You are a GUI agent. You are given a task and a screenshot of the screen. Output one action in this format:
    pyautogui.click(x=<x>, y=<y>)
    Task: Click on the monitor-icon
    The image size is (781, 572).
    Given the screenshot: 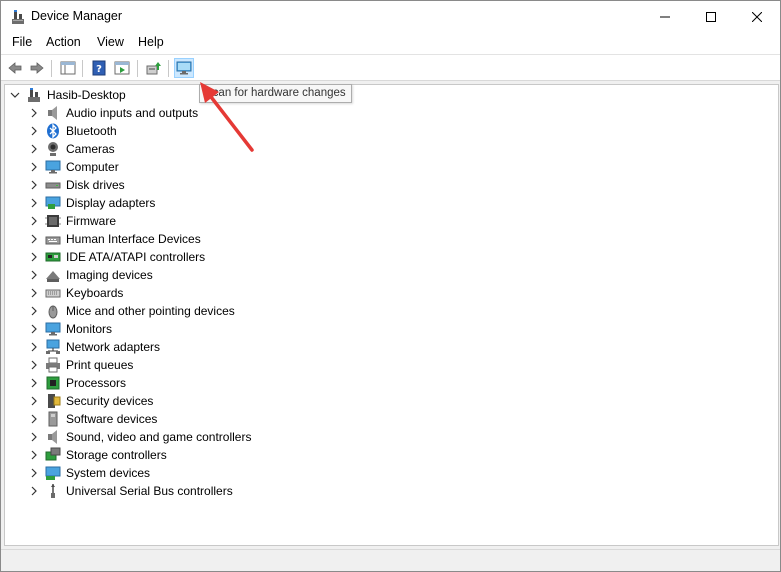 What is the action you would take?
    pyautogui.click(x=53, y=329)
    